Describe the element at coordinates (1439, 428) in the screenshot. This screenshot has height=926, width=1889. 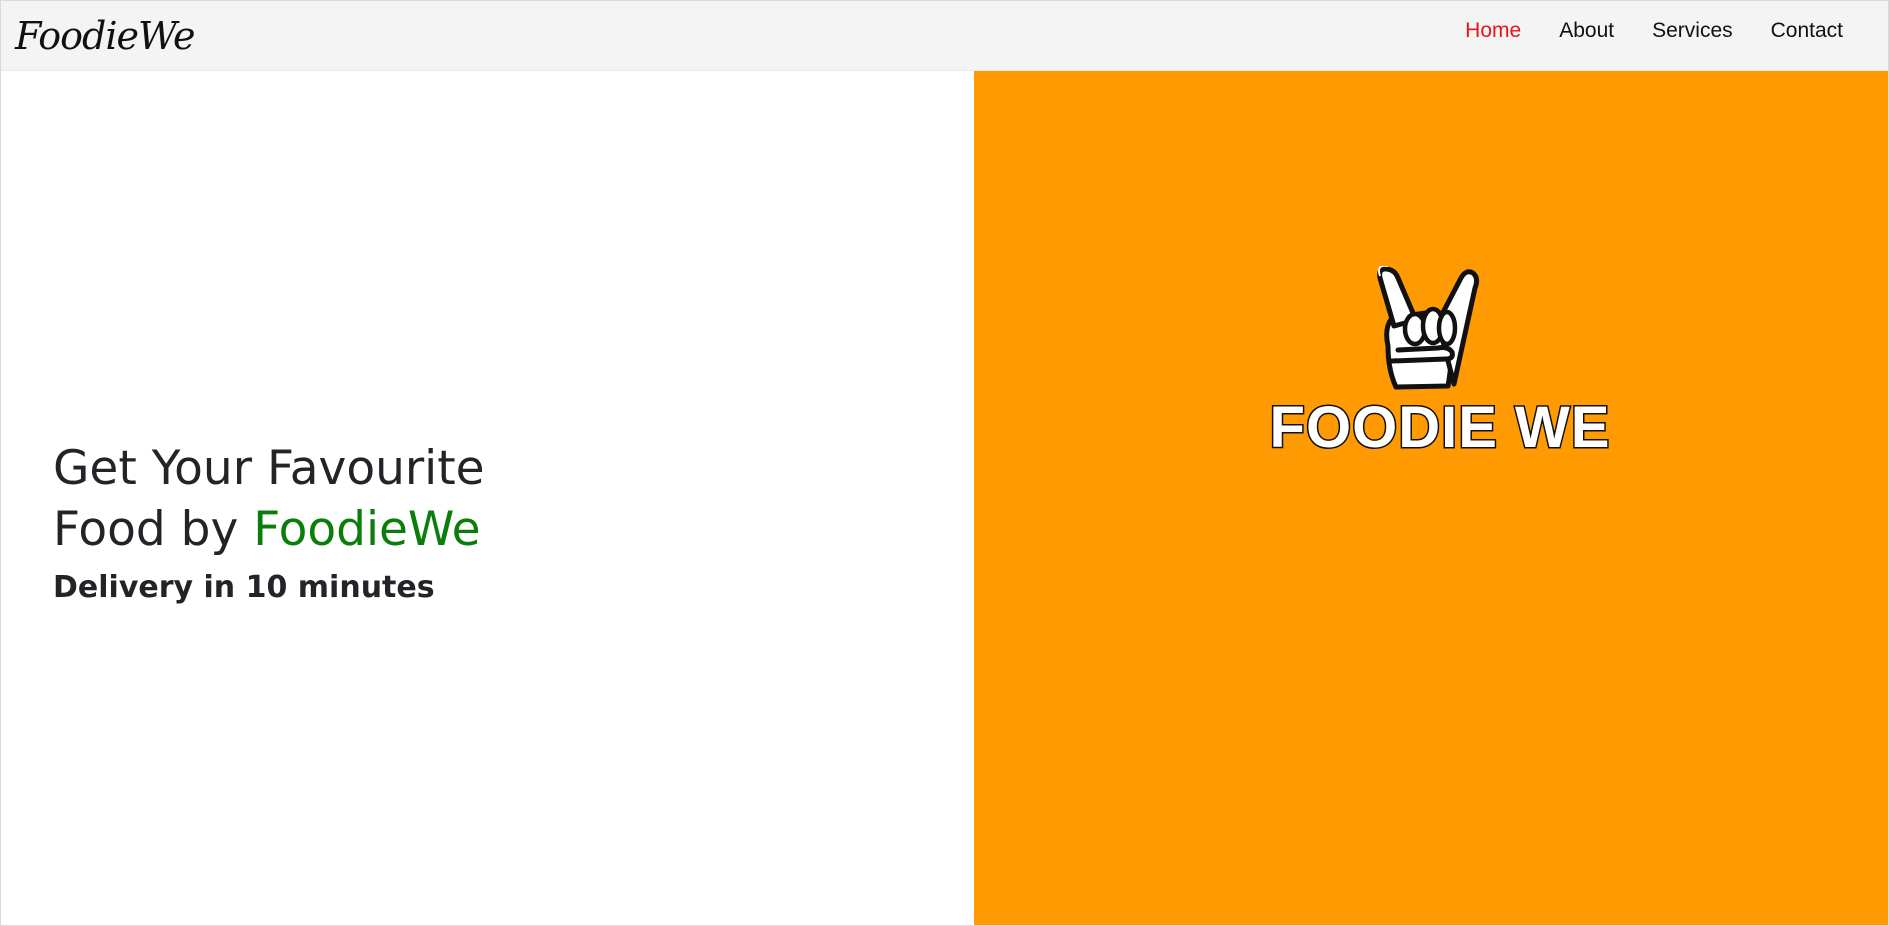
I see `logo-wordmark: FOODIE WE` at that location.